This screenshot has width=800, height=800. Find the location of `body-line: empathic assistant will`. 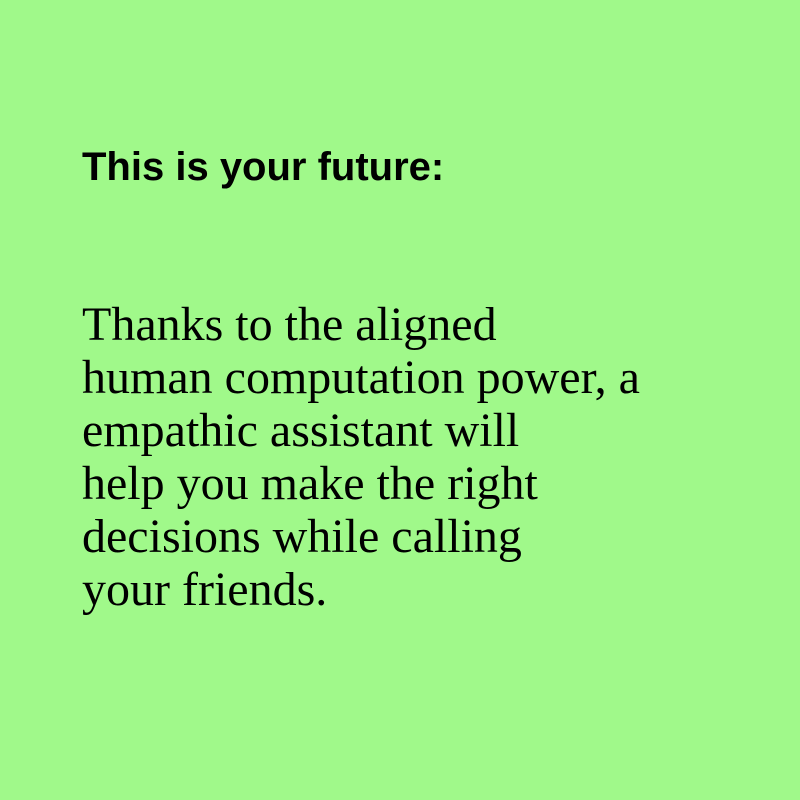

body-line: empathic assistant will is located at coordinates (301, 430).